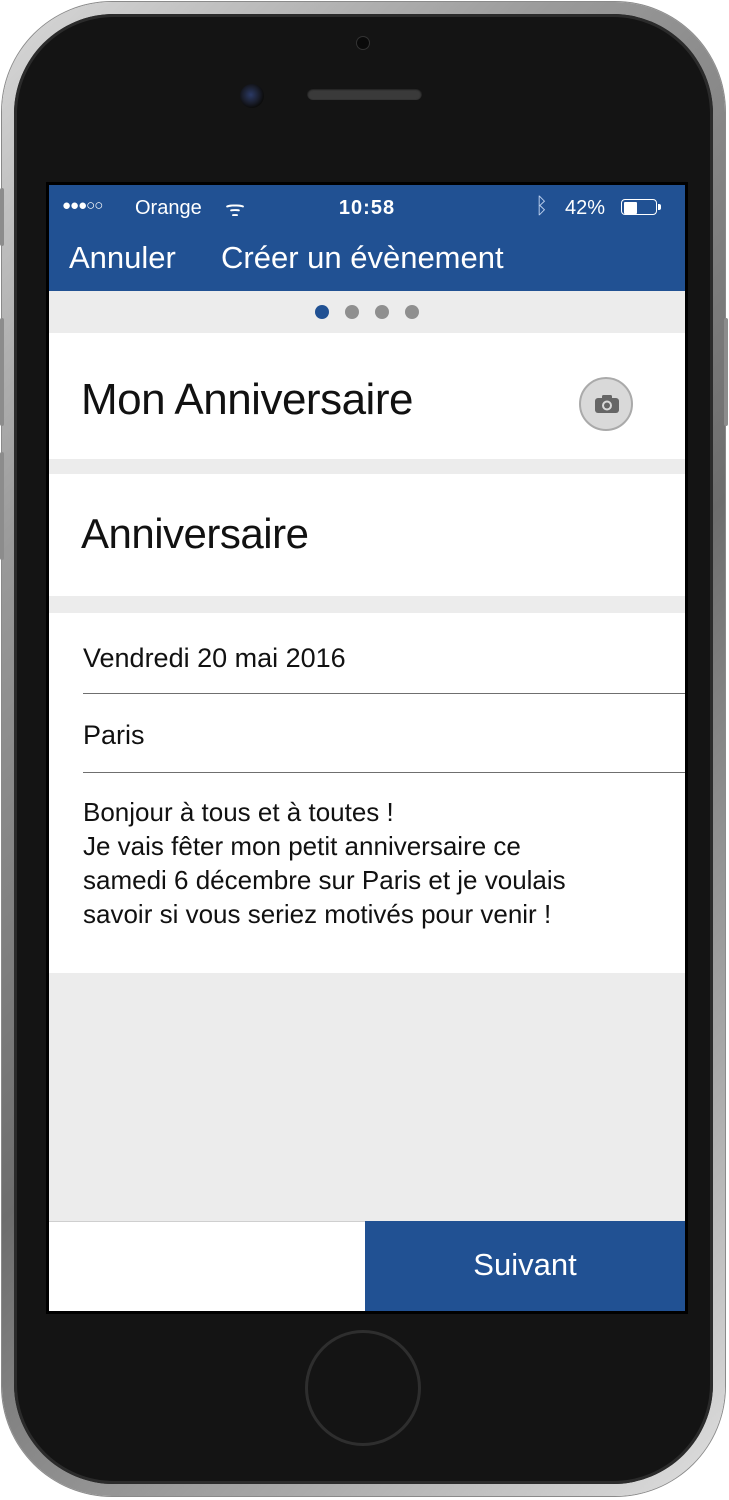  I want to click on event-type-card: Anniversaire, so click(367, 535).